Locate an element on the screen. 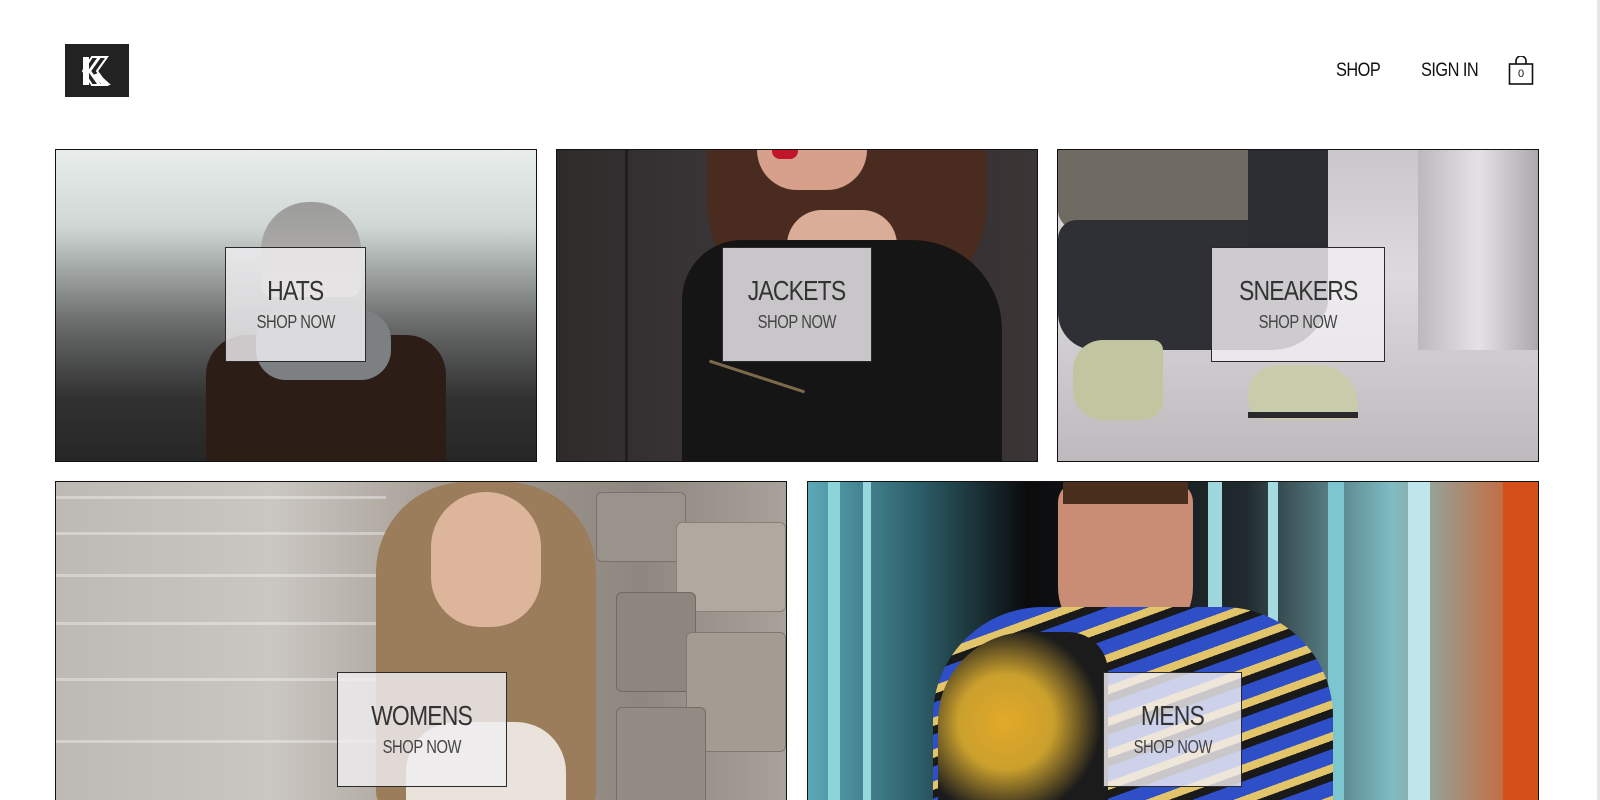 The height and width of the screenshot is (800, 1600). nav-link-sign-in: SIGN IN is located at coordinates (1450, 71).